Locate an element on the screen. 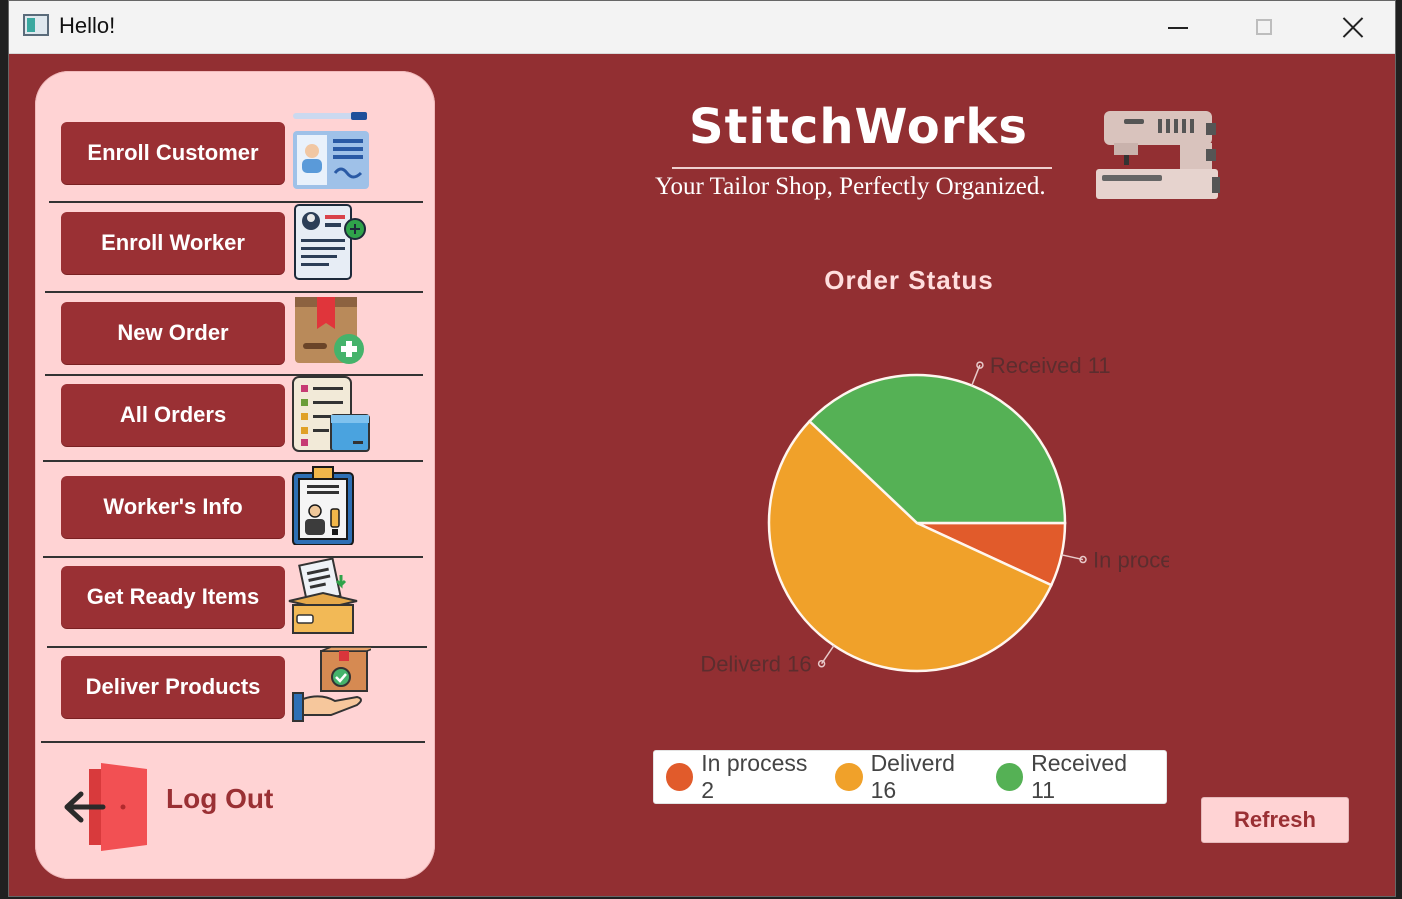 This screenshot has height=899, width=1402. legend-label: Received 11 is located at coordinates (1079, 776).